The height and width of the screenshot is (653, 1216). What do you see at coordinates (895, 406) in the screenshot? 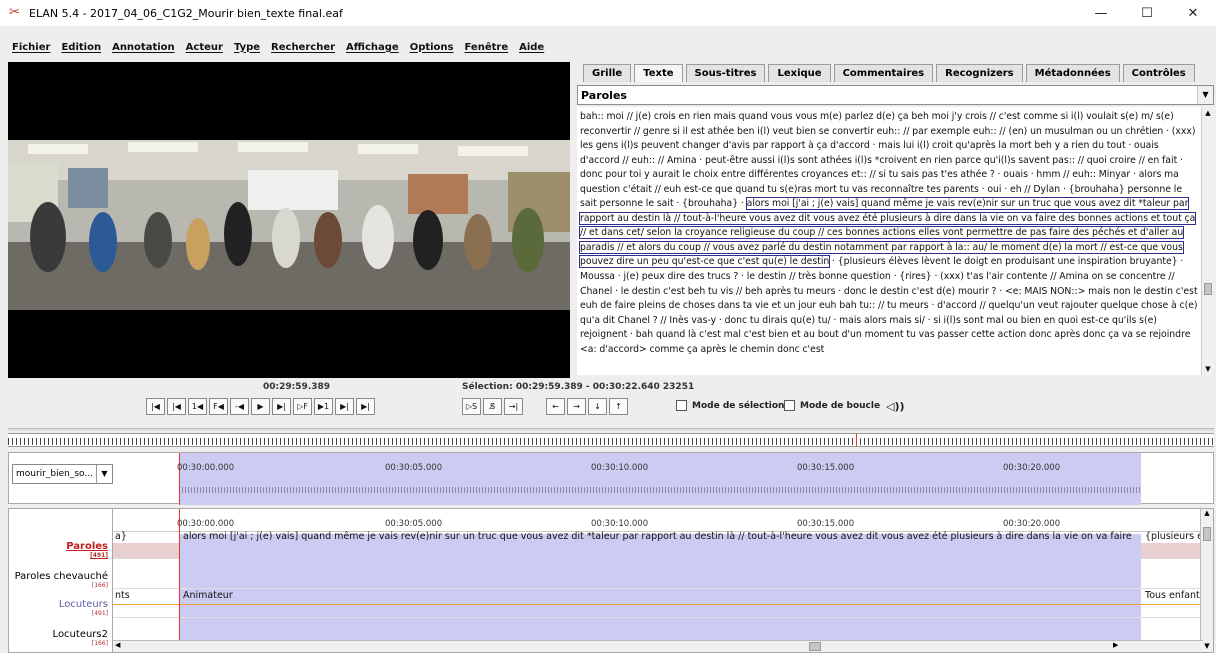
I see `speaker-icon: ◁))` at bounding box center [895, 406].